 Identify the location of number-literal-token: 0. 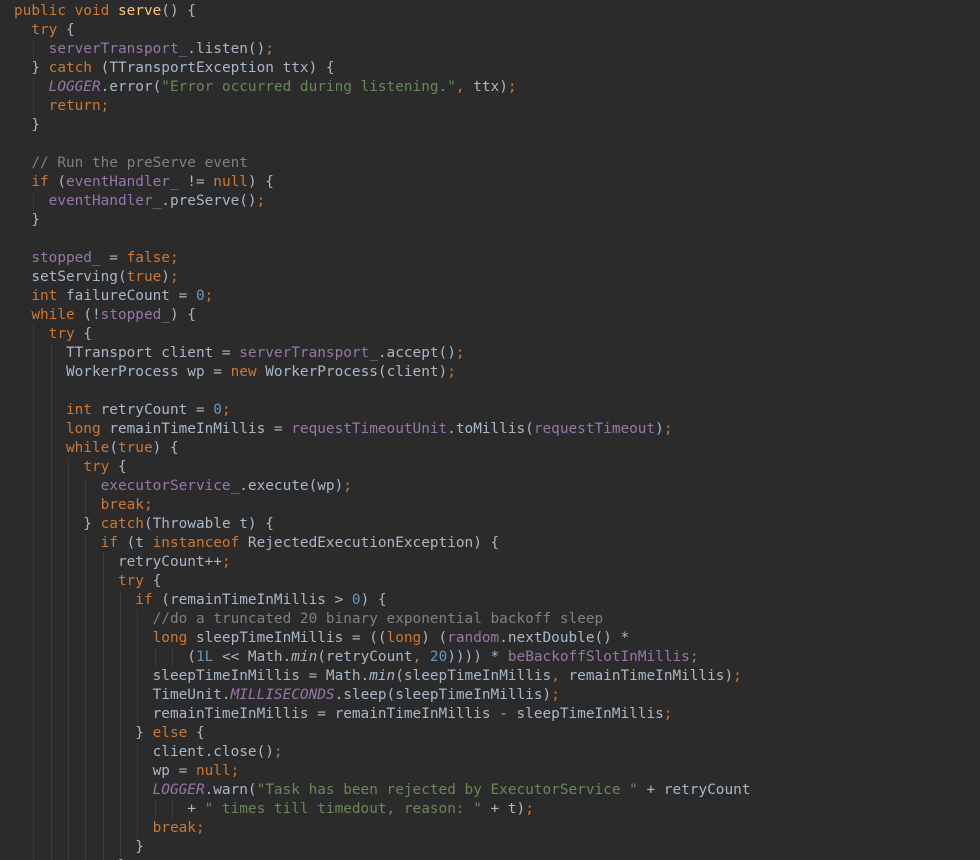
(217, 410).